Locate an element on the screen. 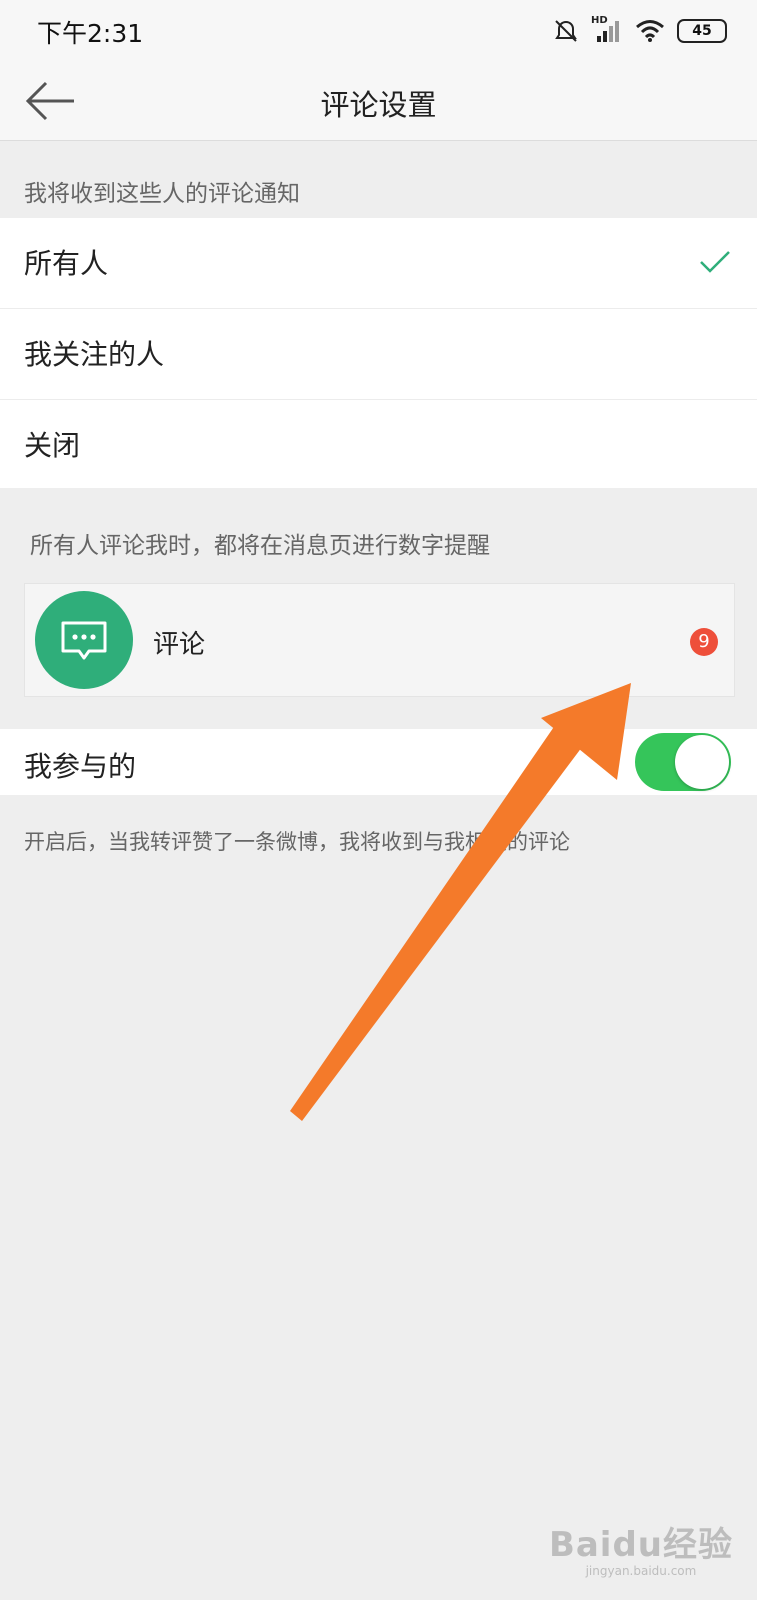 Image resolution: width=757 pixels, height=1600 pixels. alarm-off-icon is located at coordinates (566, 31).